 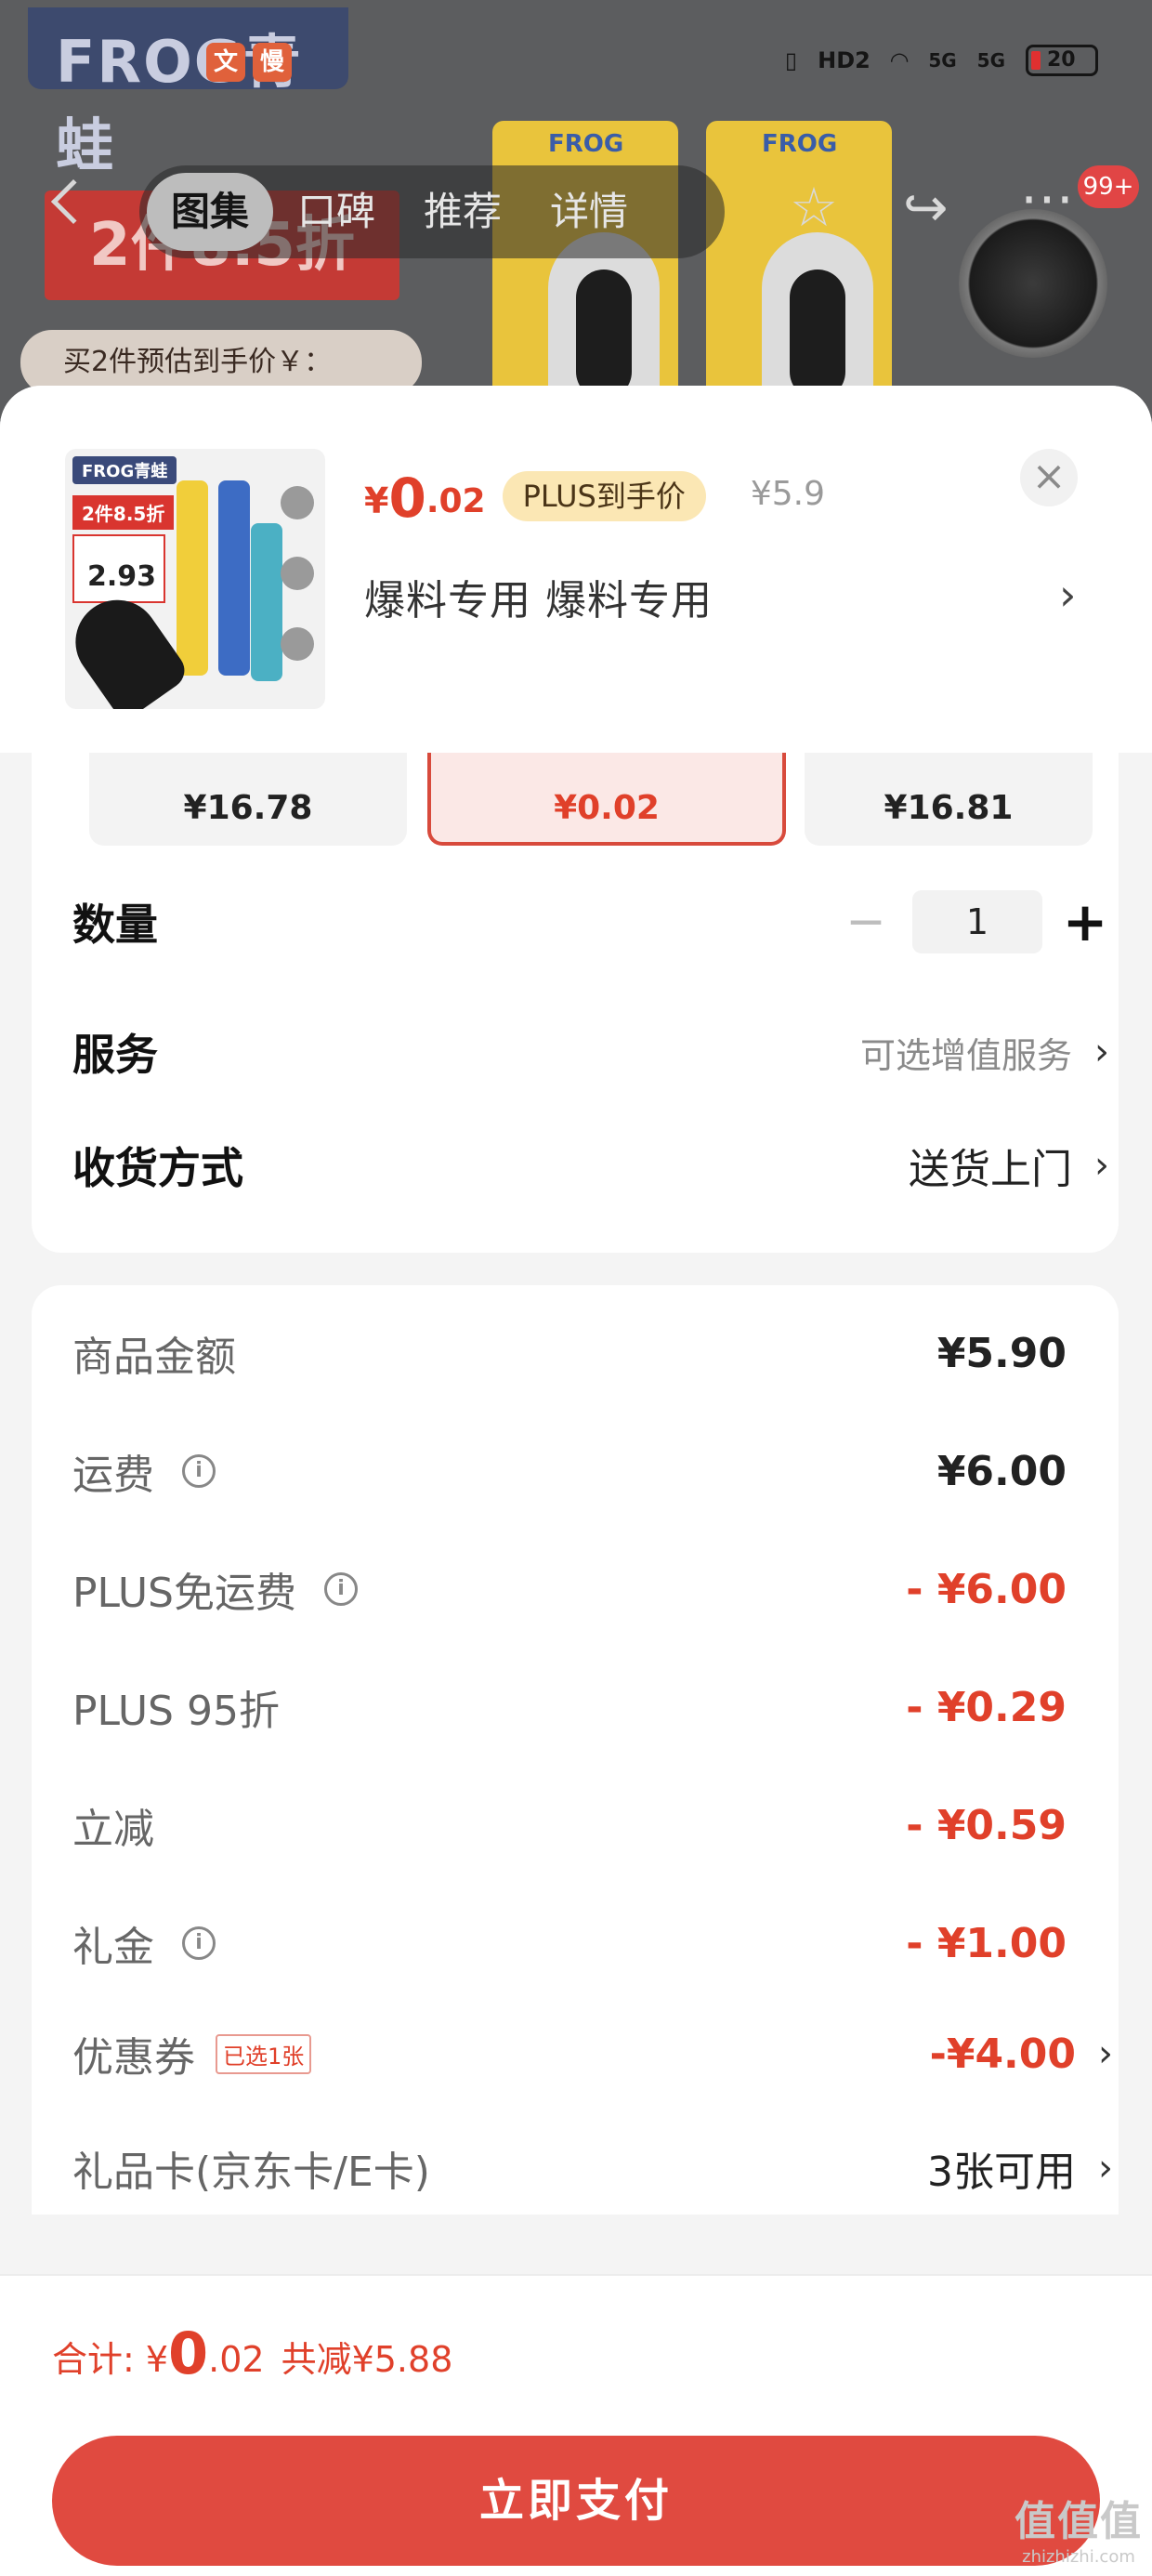 What do you see at coordinates (156, 2359) in the screenshot?
I see `total-symbol: ¥` at bounding box center [156, 2359].